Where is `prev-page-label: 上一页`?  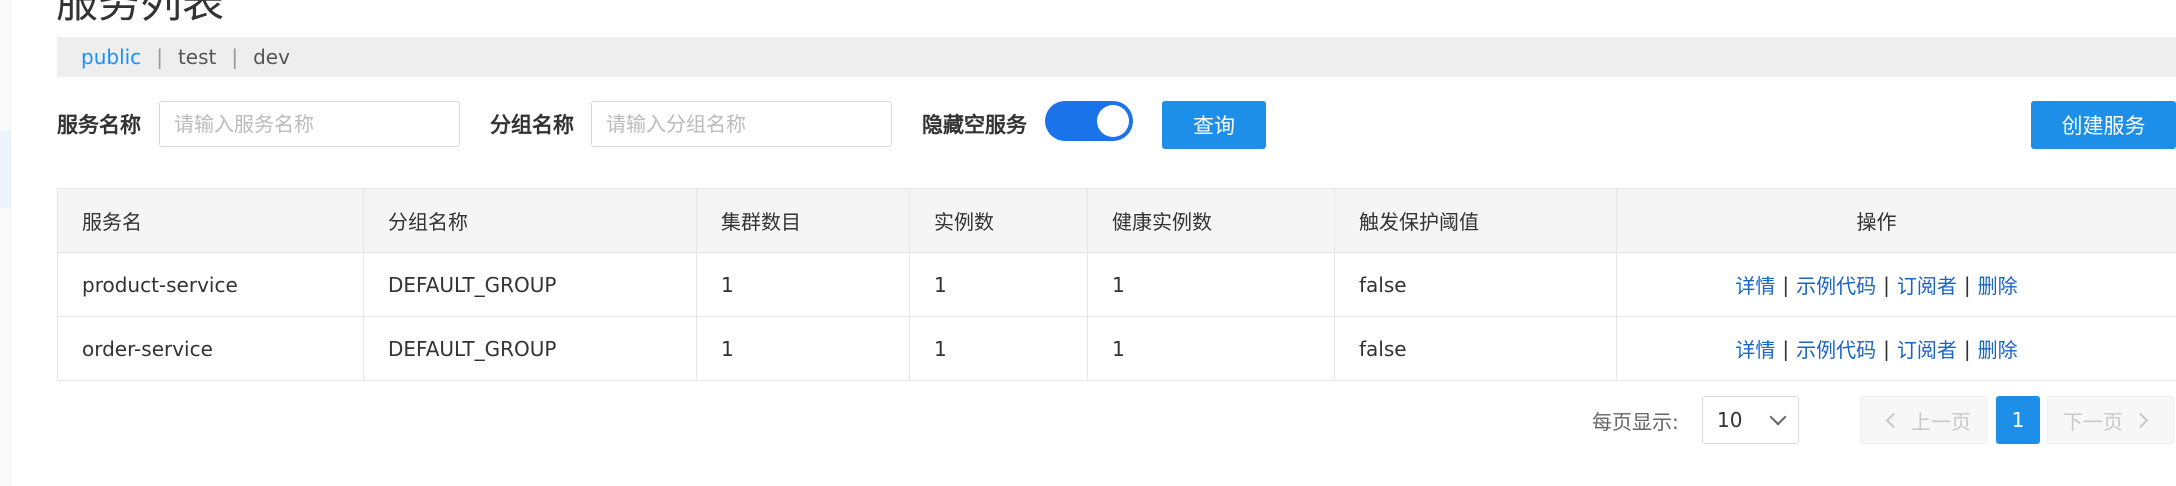 prev-page-label: 上一页 is located at coordinates (1941, 421).